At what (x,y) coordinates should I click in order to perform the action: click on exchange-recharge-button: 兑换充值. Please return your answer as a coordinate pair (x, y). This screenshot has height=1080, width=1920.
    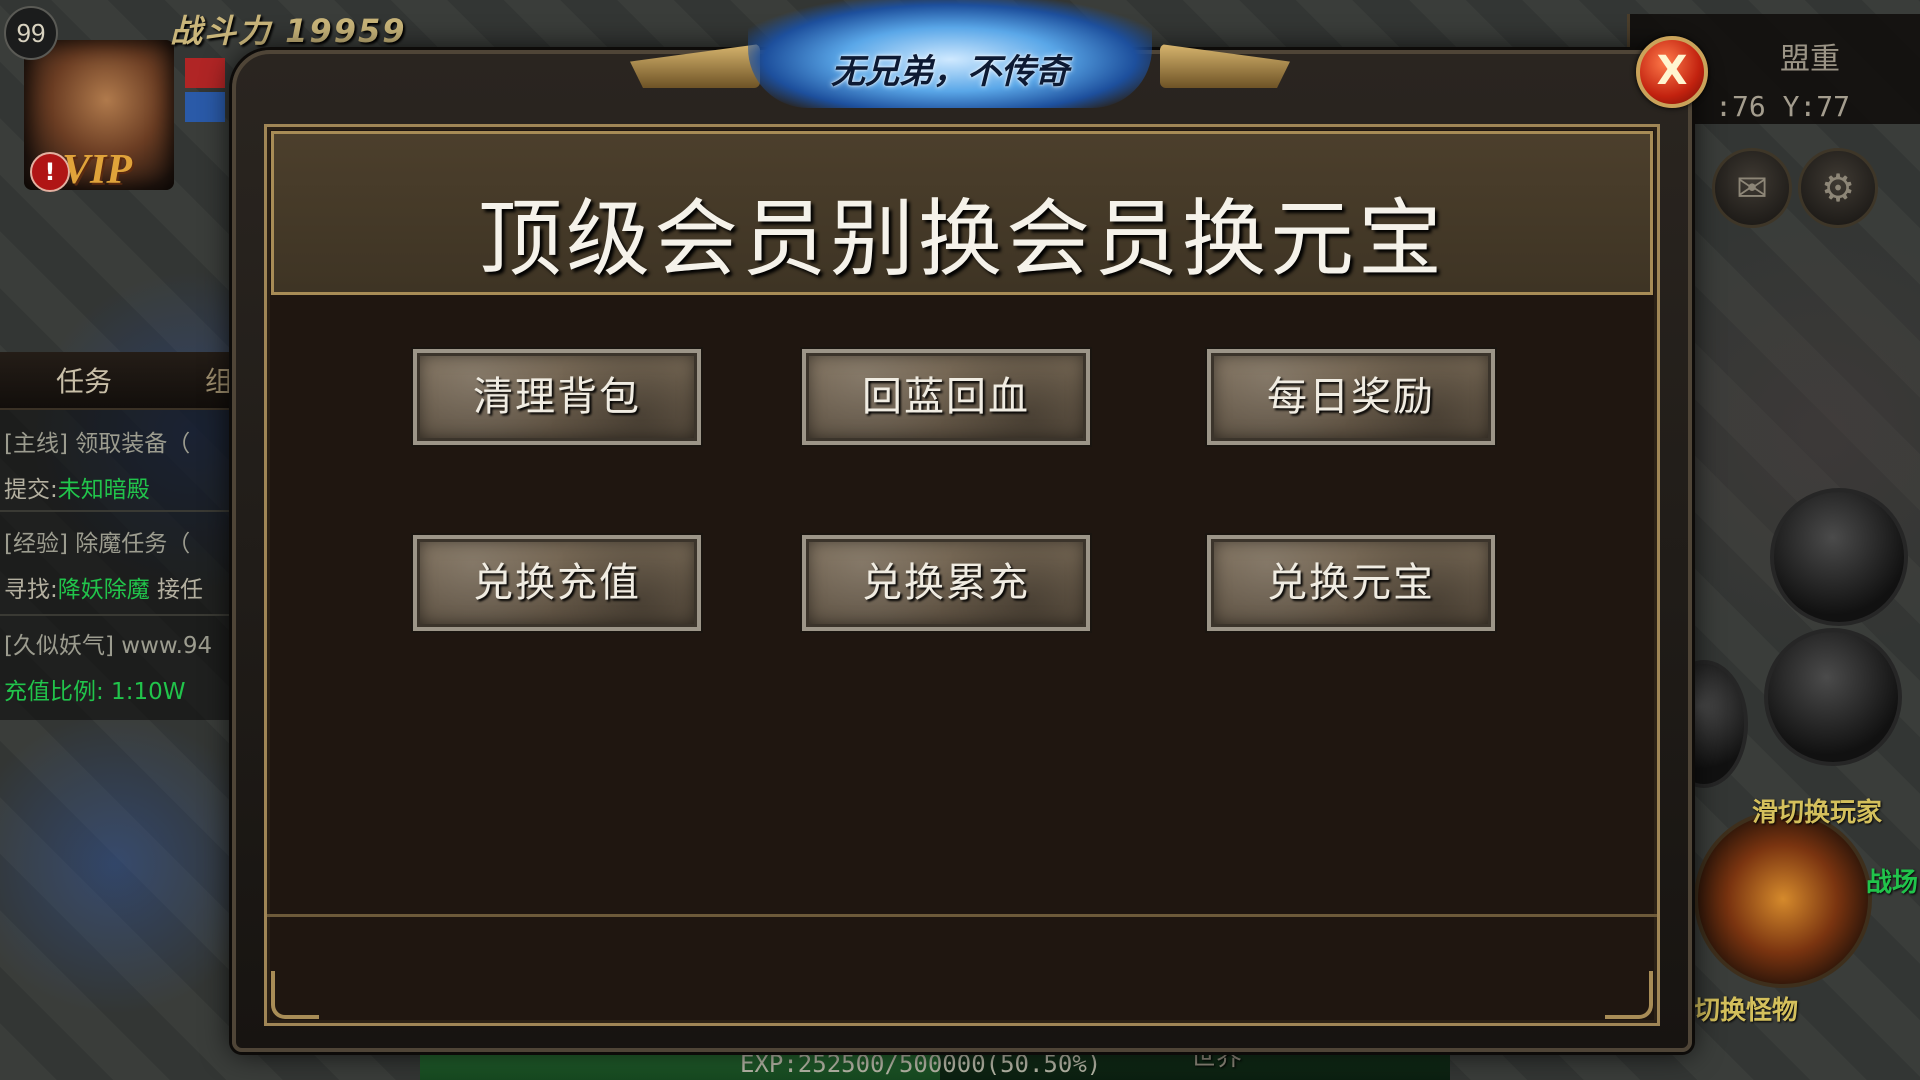
    Looking at the image, I should click on (557, 583).